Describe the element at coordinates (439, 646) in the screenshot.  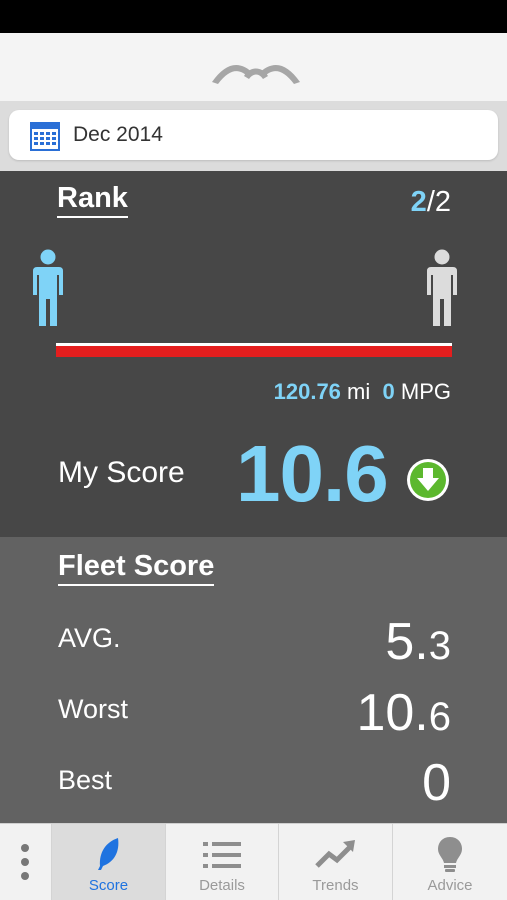
I see `fleet-avg-dec: 3` at that location.